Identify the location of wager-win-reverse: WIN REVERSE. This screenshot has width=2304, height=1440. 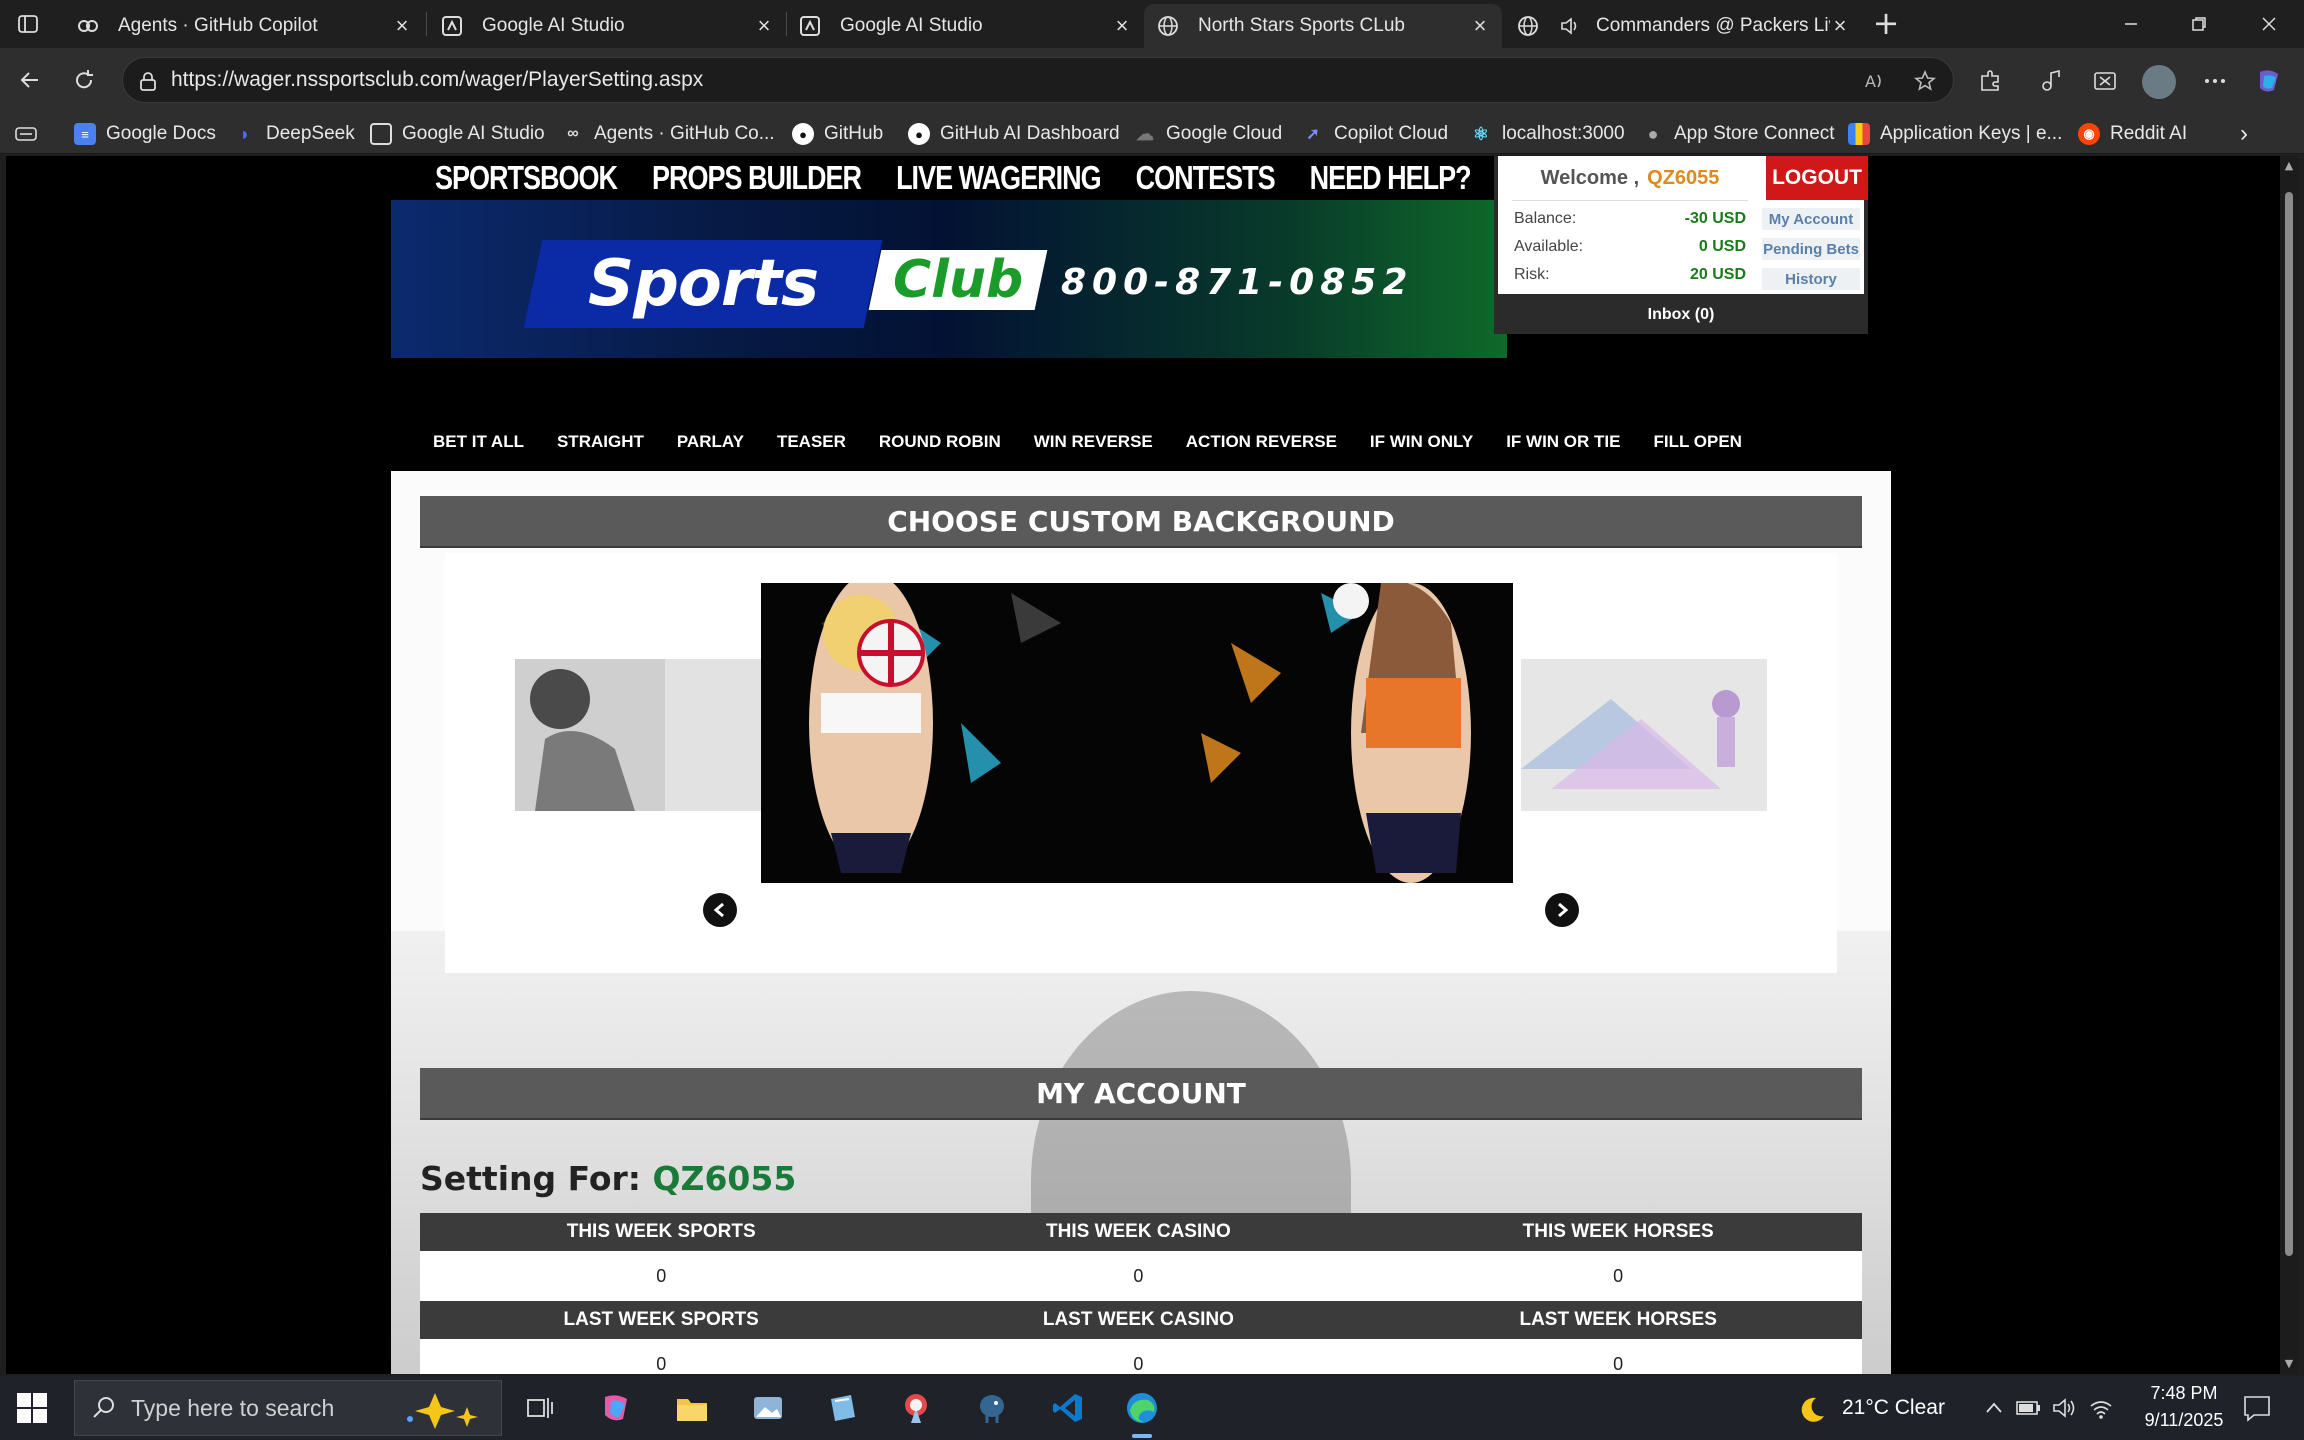
(1093, 442).